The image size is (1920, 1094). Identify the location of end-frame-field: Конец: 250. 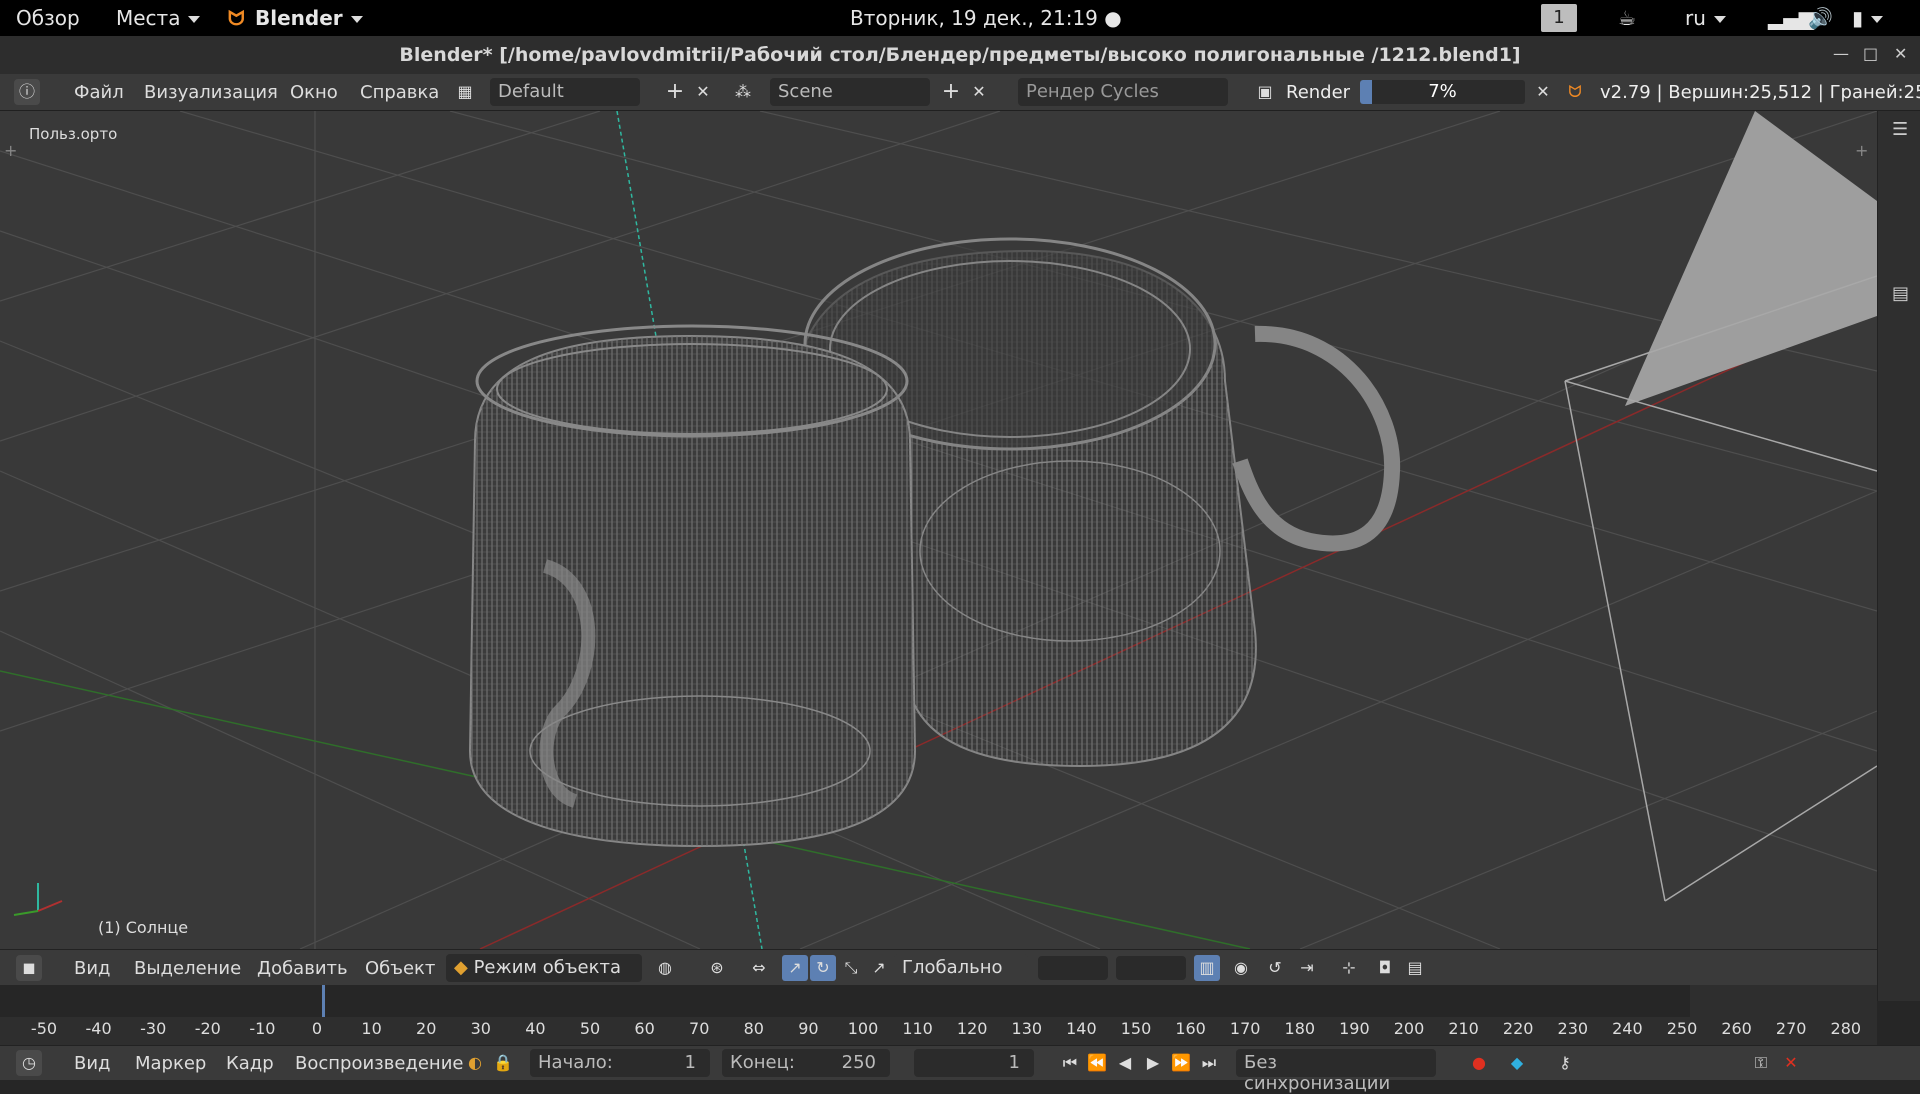
(806, 1063).